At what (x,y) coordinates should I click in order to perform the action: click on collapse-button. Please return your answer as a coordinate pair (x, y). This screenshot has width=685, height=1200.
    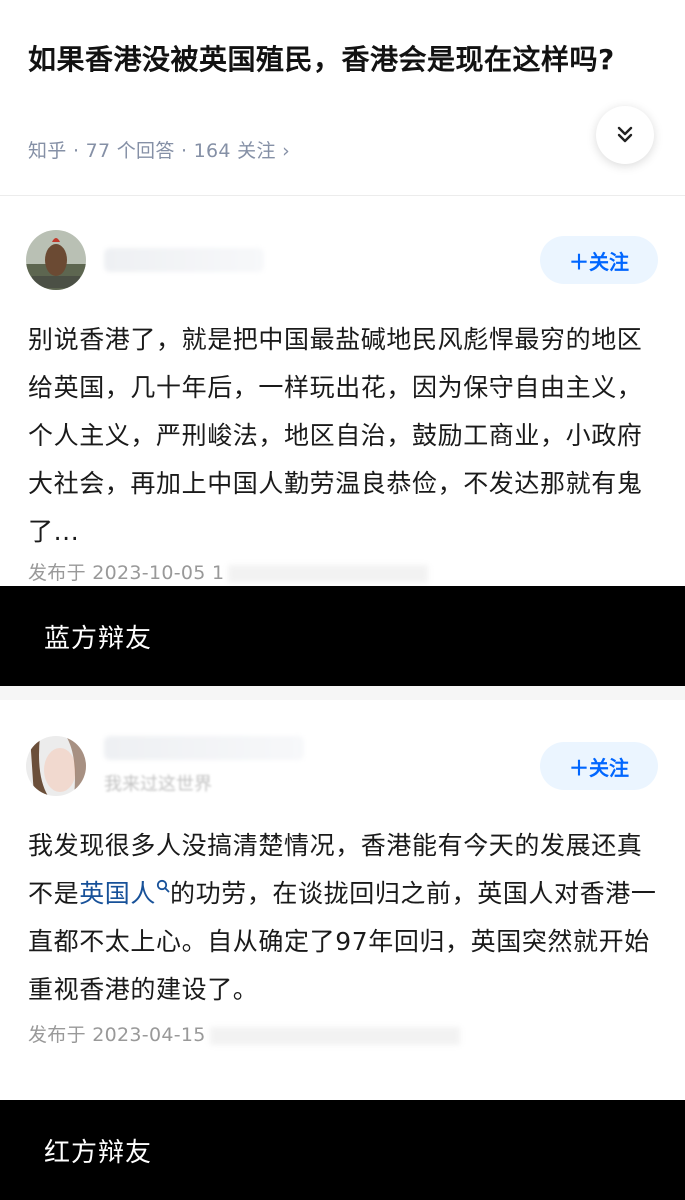
    Looking at the image, I should click on (625, 135).